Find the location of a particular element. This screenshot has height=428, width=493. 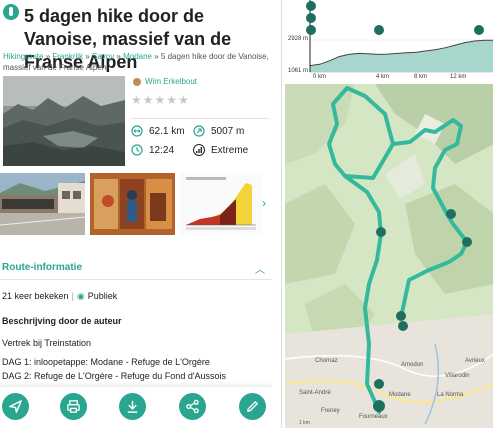

breadcrumb-link: Modane is located at coordinates (137, 56).